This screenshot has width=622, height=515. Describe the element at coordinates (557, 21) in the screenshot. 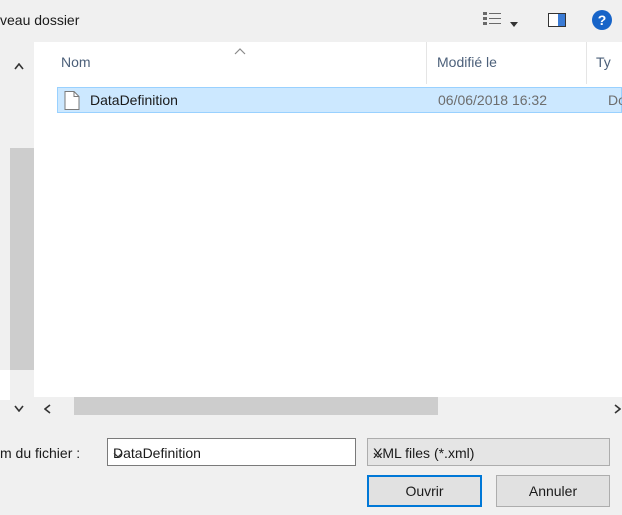

I see `preview-pane-icon` at that location.